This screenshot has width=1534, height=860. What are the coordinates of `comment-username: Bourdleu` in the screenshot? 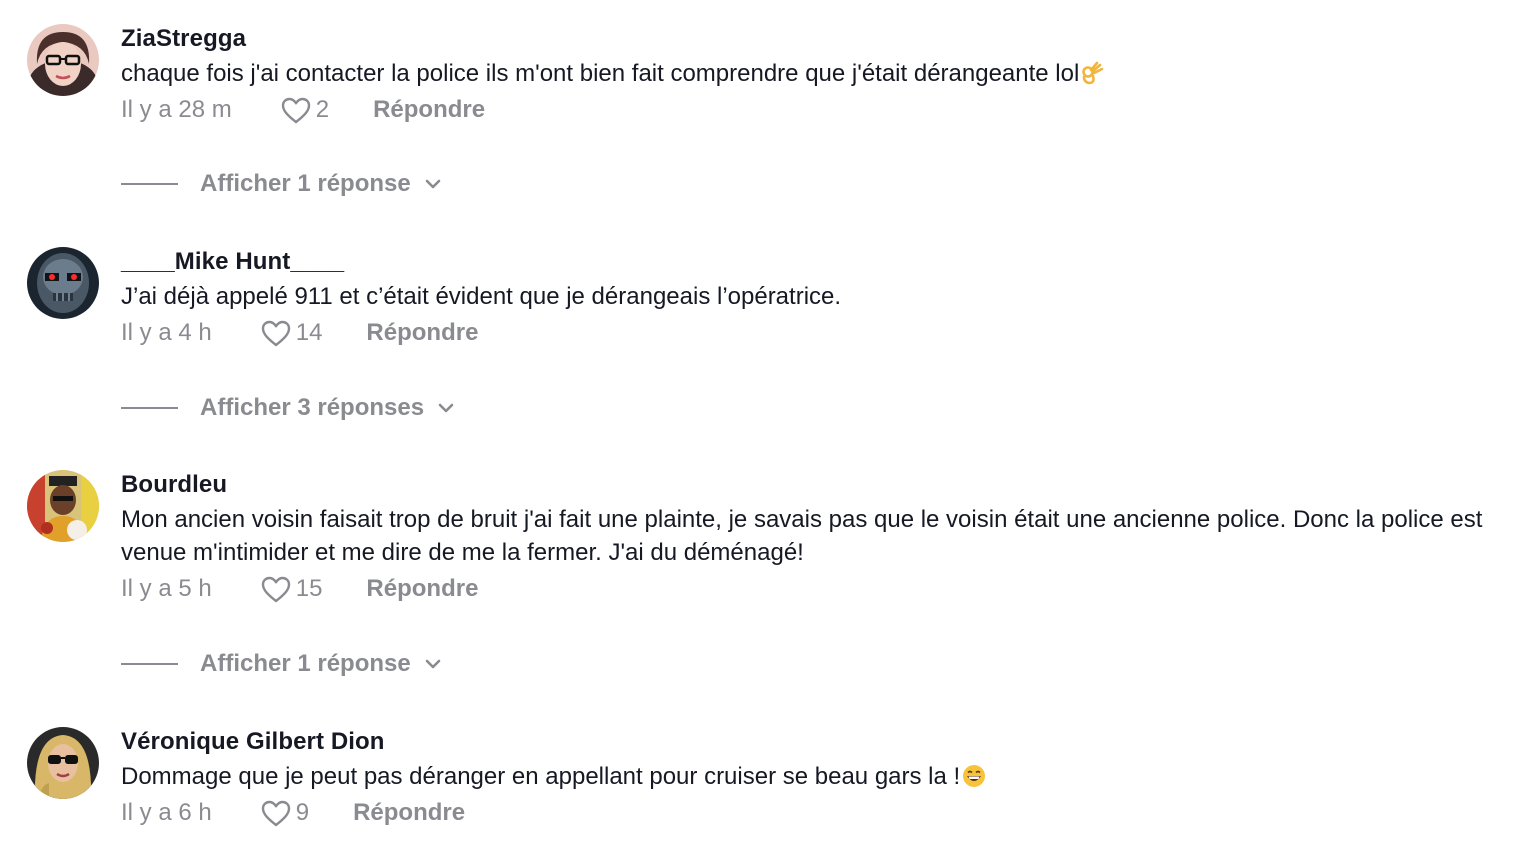 It's located at (816, 485).